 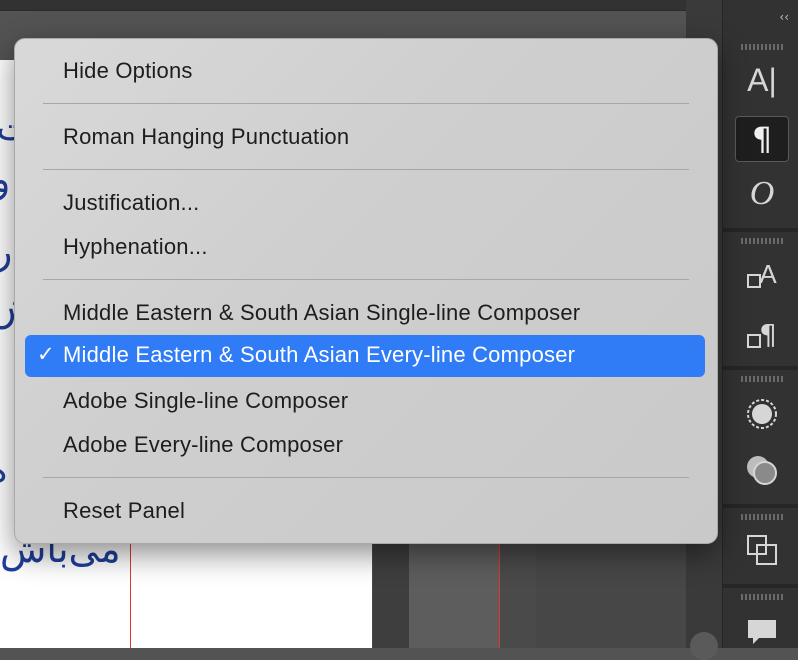 I want to click on comments-icon, so click(x=762, y=632).